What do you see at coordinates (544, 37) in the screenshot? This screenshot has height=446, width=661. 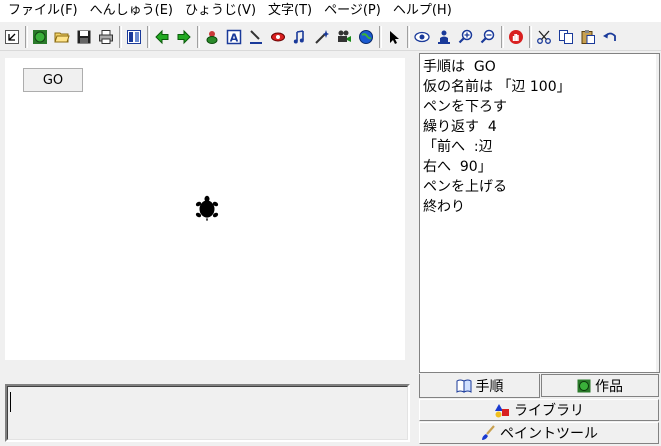 I see `scissors-icon` at bounding box center [544, 37].